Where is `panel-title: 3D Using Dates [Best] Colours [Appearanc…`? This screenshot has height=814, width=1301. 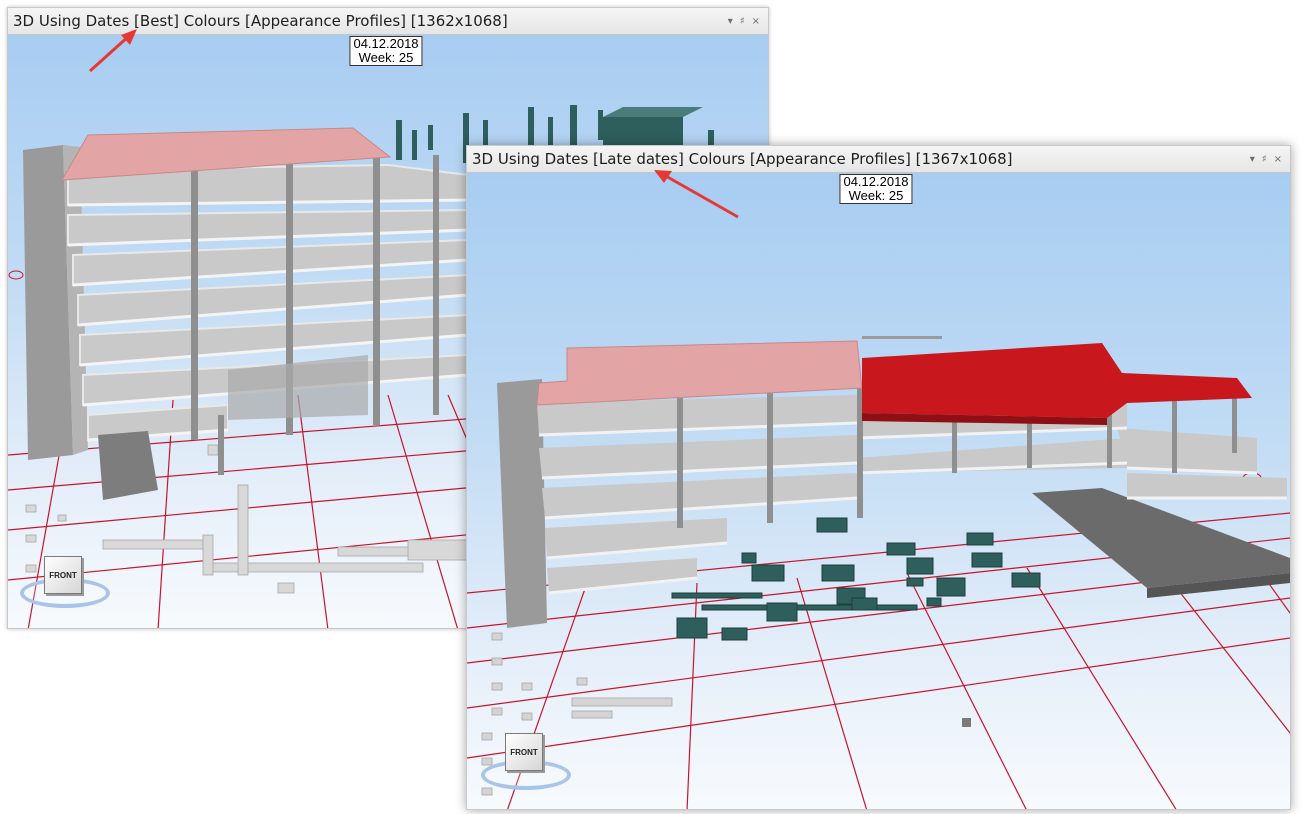
panel-title: 3D Using Dates [Best] Colours [Appearanc… is located at coordinates (260, 21).